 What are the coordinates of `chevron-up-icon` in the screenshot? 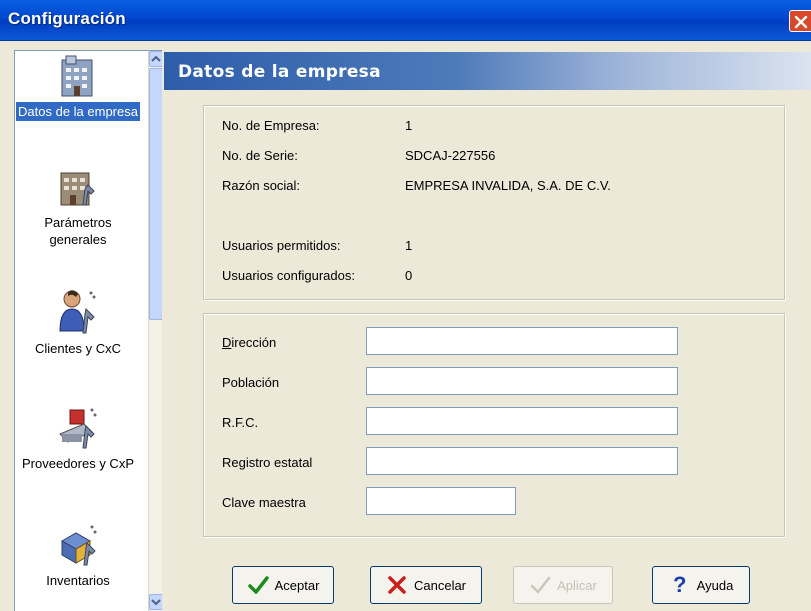 It's located at (156, 58).